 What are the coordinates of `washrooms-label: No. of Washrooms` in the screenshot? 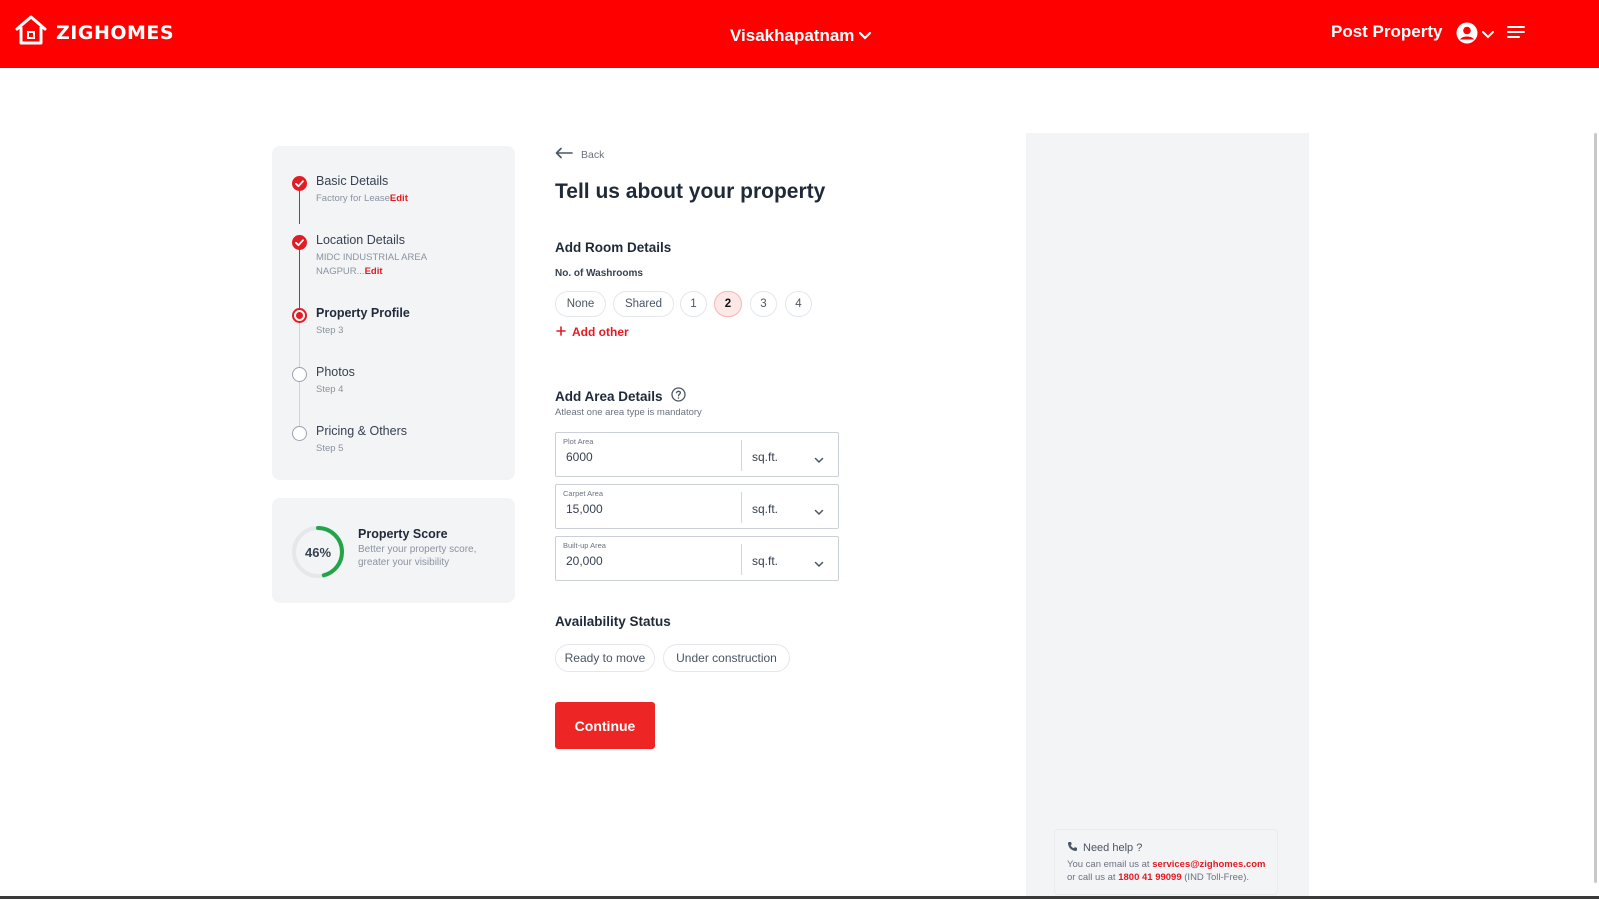 It's located at (599, 273).